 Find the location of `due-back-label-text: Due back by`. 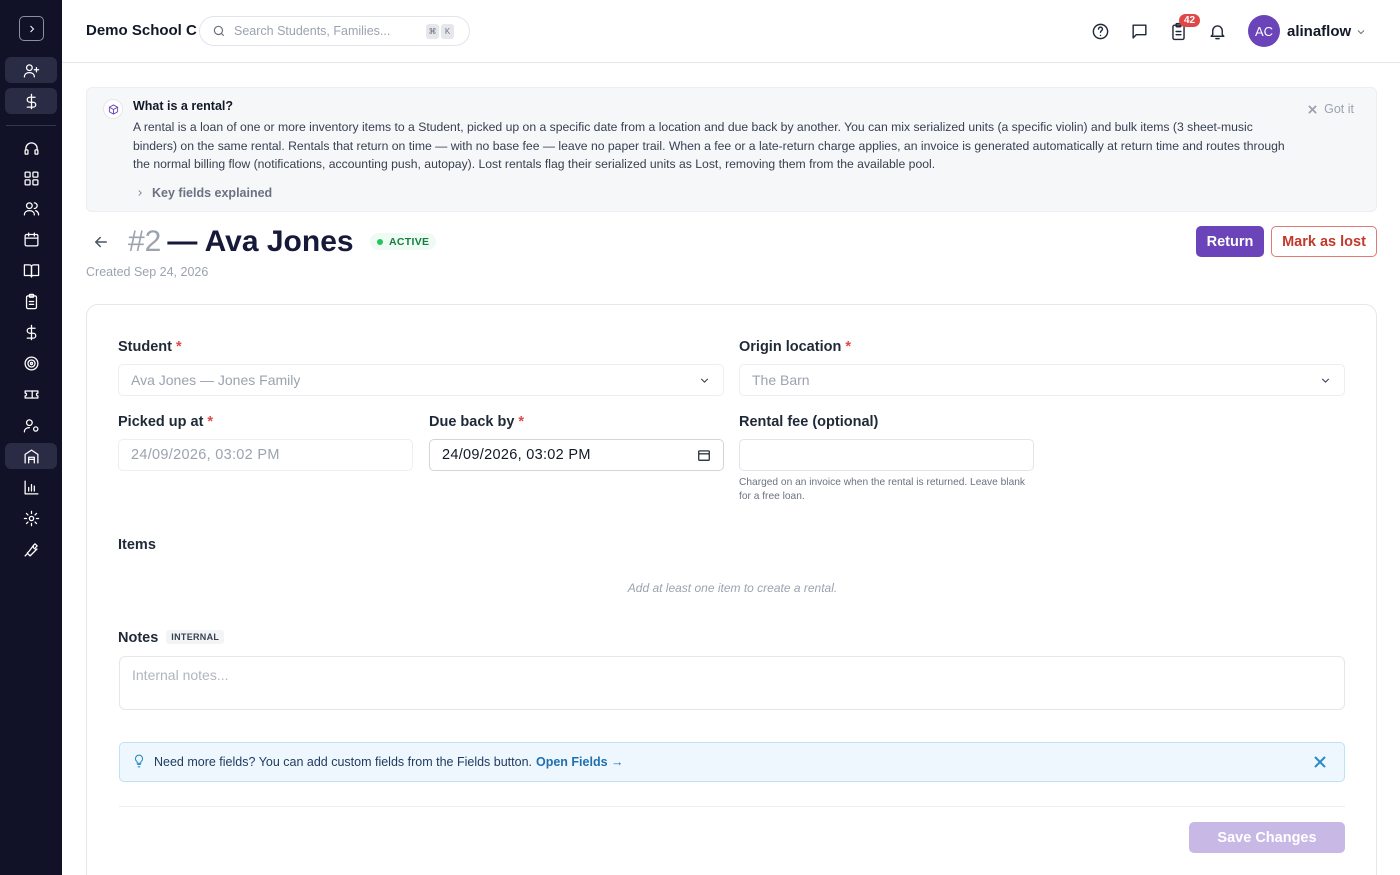

due-back-label-text: Due back by is located at coordinates (472, 422).